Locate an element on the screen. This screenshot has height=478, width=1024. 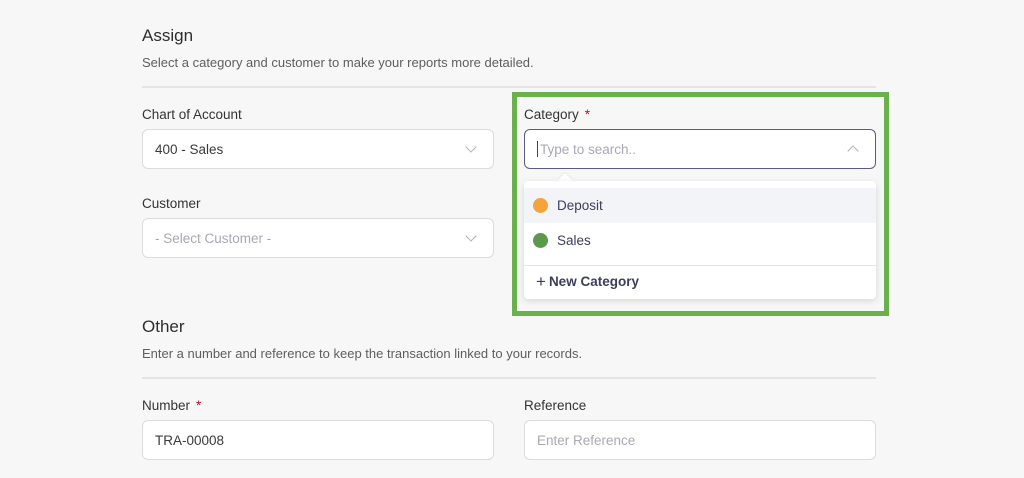
reference-label: Reference is located at coordinates (555, 405).